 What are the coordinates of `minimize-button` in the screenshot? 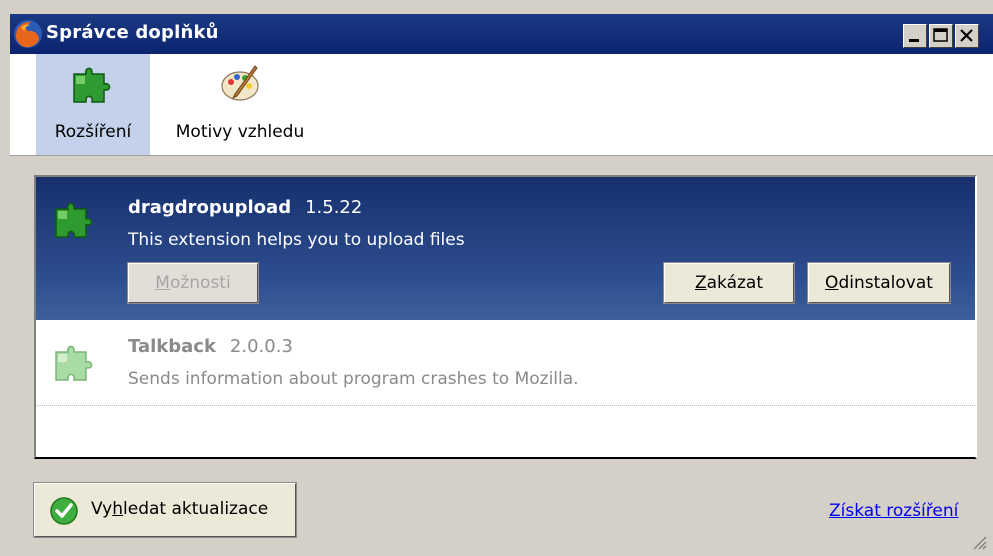 It's located at (915, 36).